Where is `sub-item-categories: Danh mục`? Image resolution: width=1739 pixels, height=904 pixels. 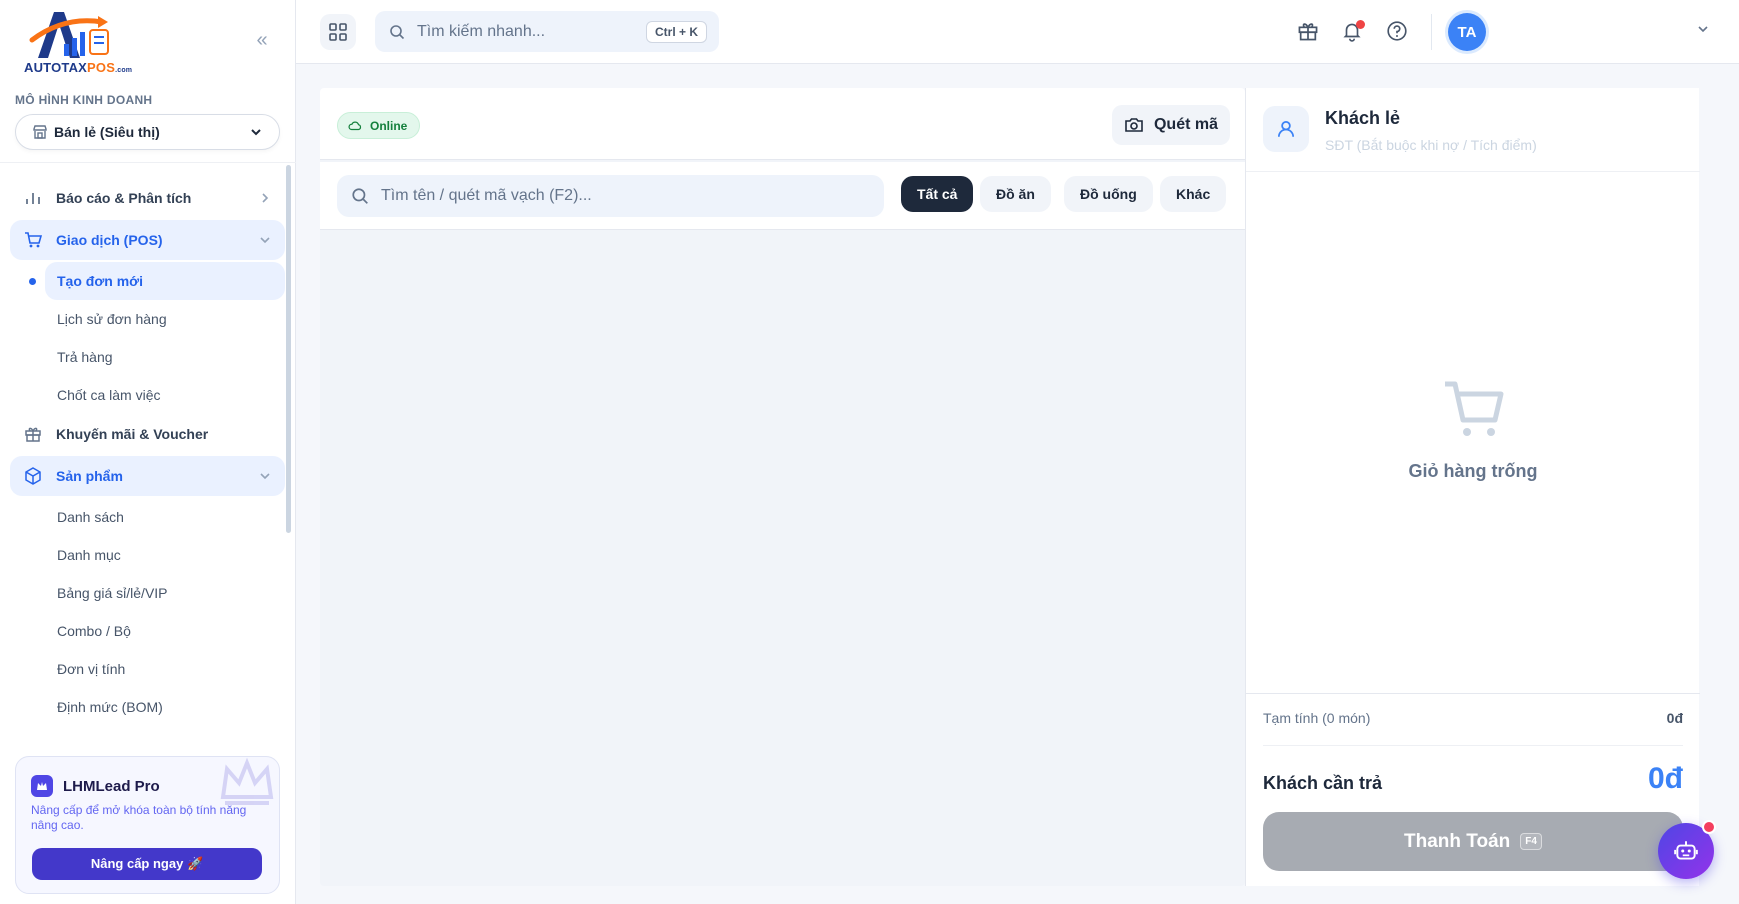 sub-item-categories: Danh mục is located at coordinates (147, 555).